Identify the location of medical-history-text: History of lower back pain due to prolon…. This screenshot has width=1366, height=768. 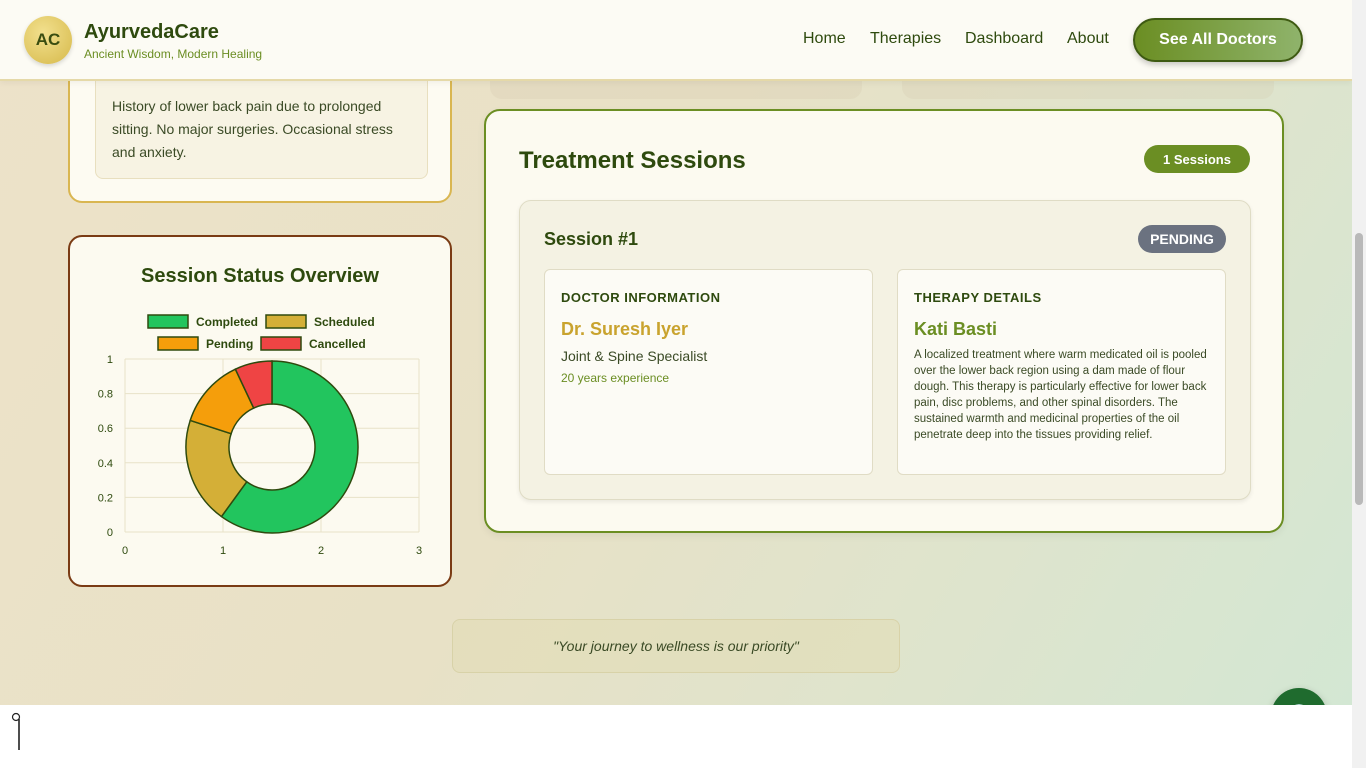
(261, 124).